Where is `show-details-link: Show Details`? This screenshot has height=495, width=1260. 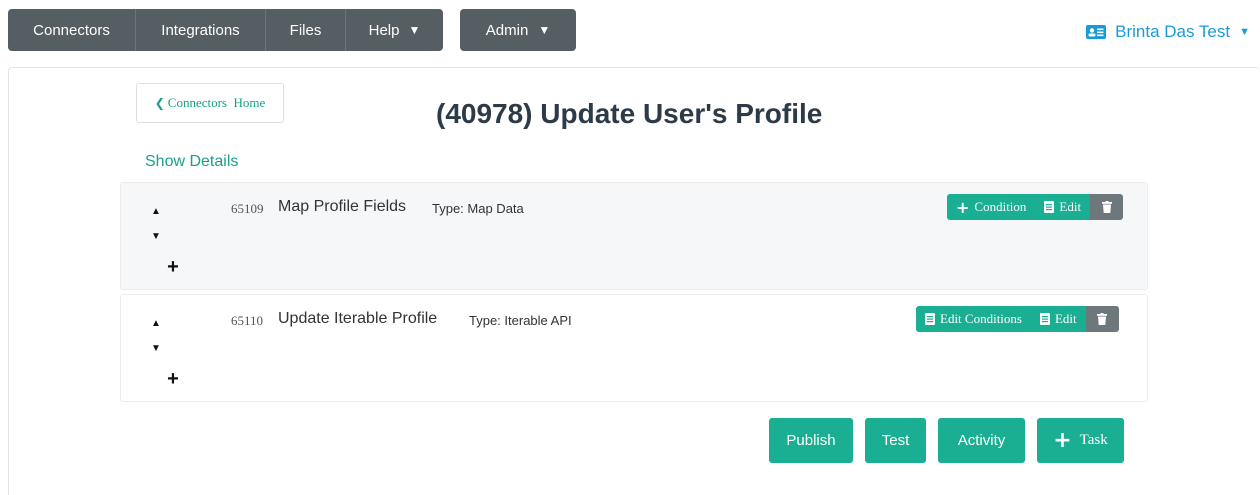
show-details-link: Show Details is located at coordinates (191, 162).